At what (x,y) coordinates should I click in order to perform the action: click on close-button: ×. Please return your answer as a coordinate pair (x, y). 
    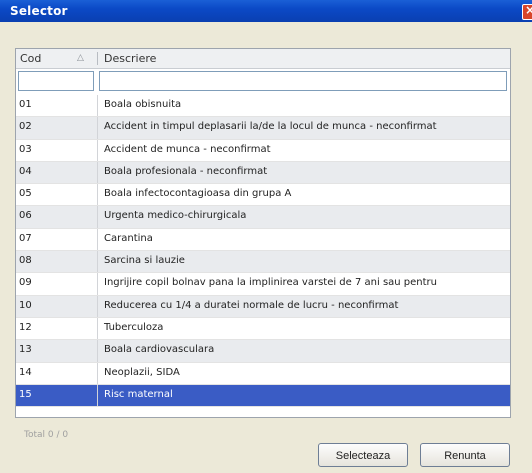
    Looking at the image, I should click on (527, 11).